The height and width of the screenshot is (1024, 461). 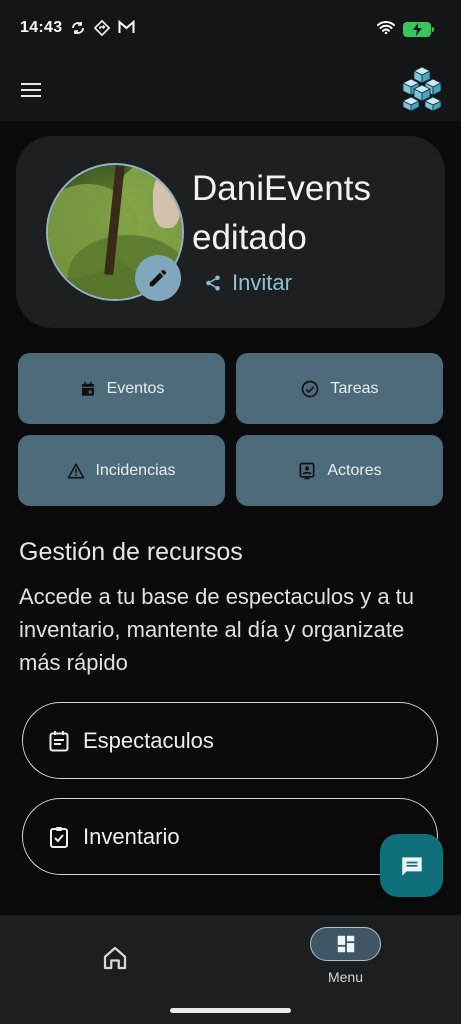 I want to click on app-bar, so click(x=230, y=89).